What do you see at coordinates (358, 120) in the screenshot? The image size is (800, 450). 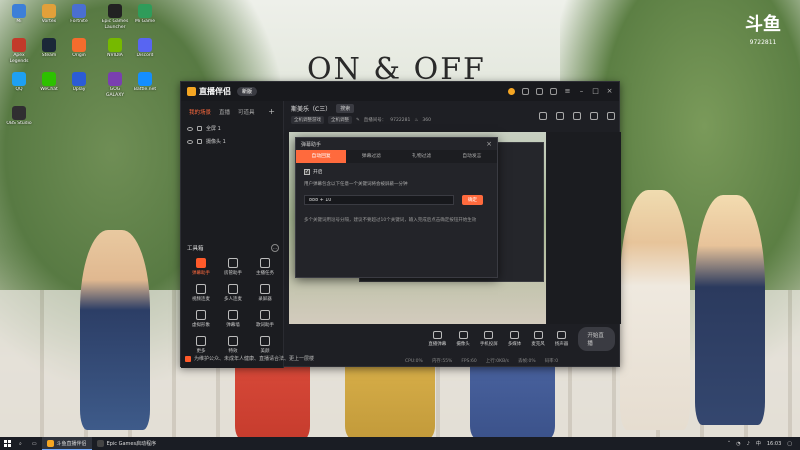 I see `edit-icon: ✎` at bounding box center [358, 120].